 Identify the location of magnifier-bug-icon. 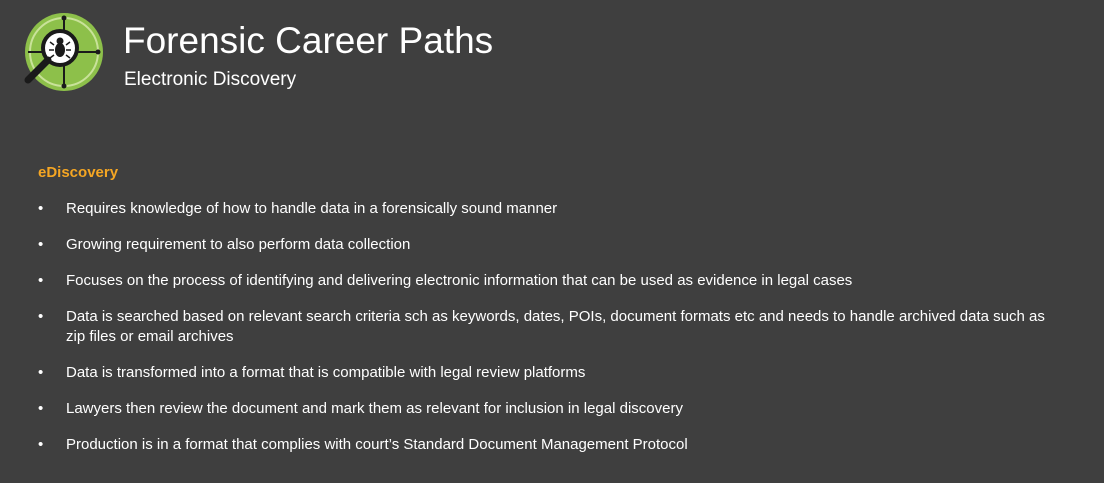
(62, 56).